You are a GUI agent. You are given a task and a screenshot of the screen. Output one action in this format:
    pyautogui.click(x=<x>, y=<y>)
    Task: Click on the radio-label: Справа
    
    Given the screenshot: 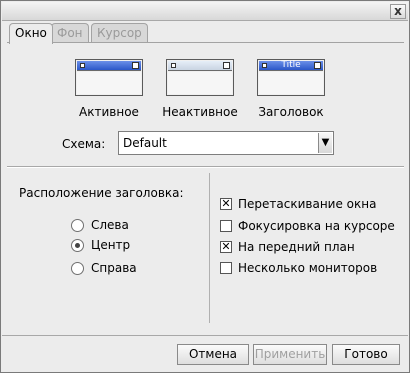 What is the action you would take?
    pyautogui.click(x=114, y=268)
    